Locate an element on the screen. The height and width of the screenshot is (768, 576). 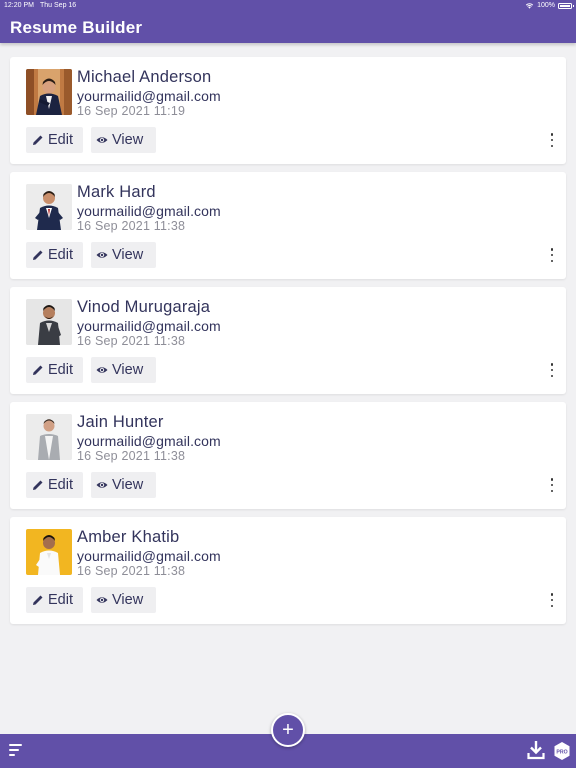
resume-name: Jain Hunter is located at coordinates (120, 422).